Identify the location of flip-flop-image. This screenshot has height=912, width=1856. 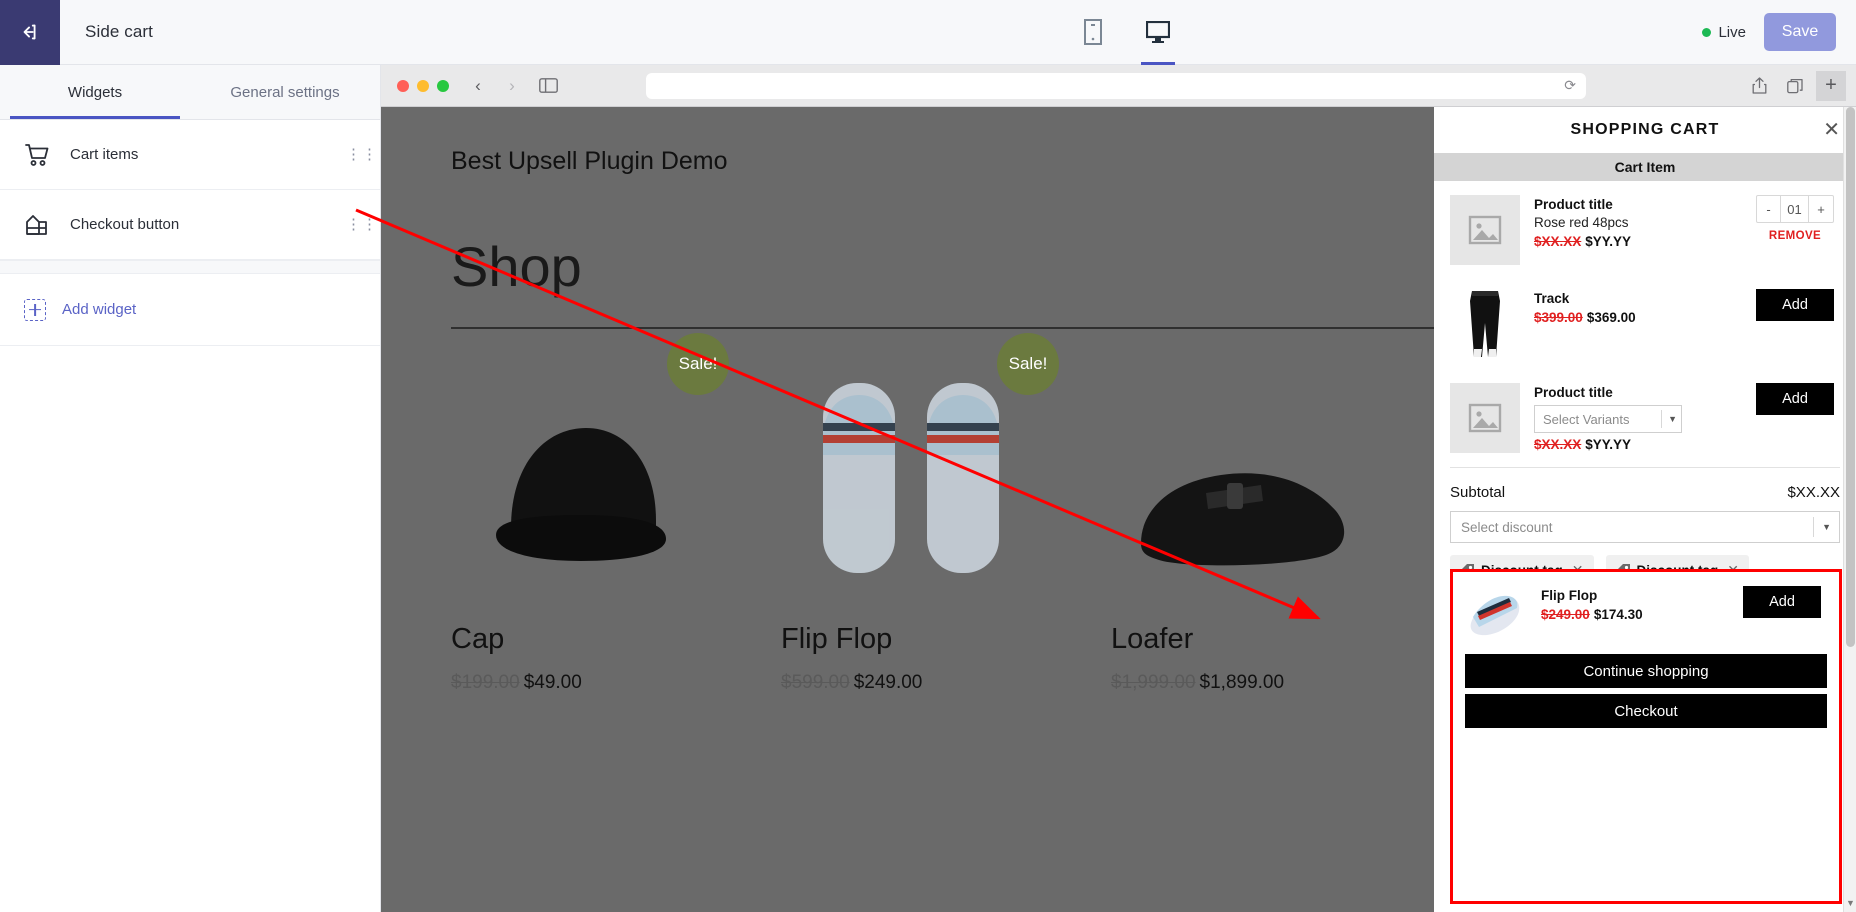
(1496, 614).